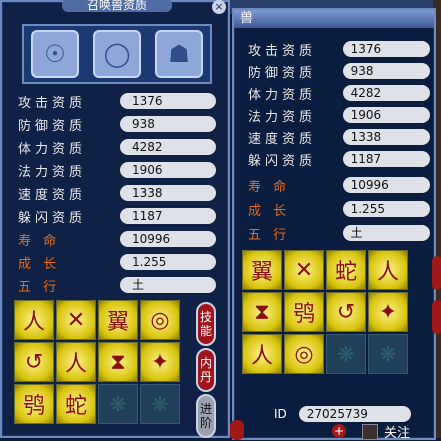 This screenshot has height=441, width=441. Describe the element at coordinates (354, 414) in the screenshot. I see `id-value: 27025739` at that location.